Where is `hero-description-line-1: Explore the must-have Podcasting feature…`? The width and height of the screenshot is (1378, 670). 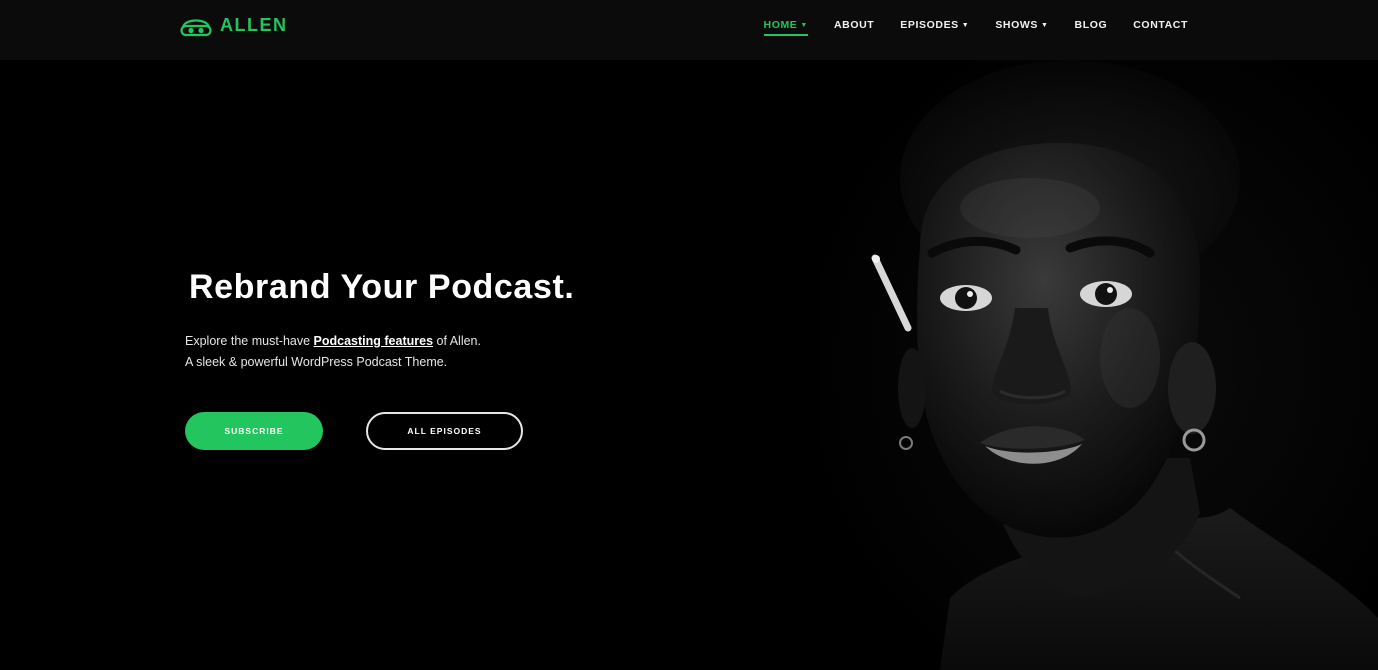 hero-description-line-1: Explore the must-have Podcasting feature… is located at coordinates (379, 341).